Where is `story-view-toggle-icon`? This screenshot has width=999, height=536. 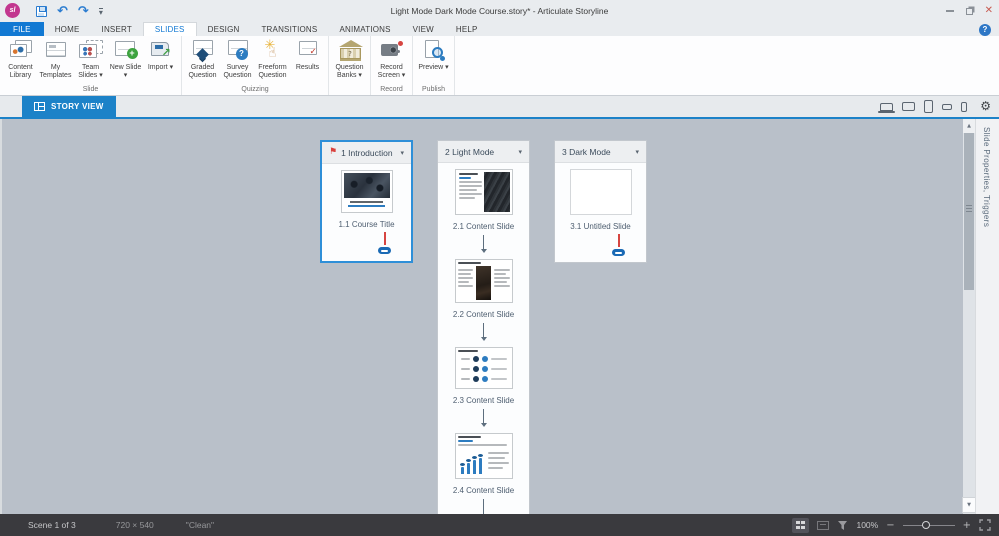
story-view-toggle-icon is located at coordinates (801, 525).